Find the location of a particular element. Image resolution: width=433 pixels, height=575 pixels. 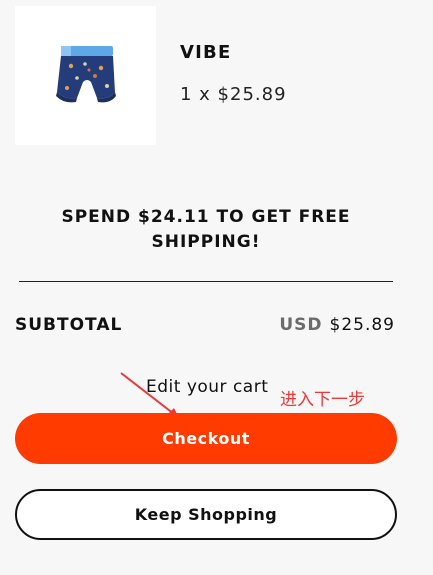

boxer-brief-icon is located at coordinates (86, 74).